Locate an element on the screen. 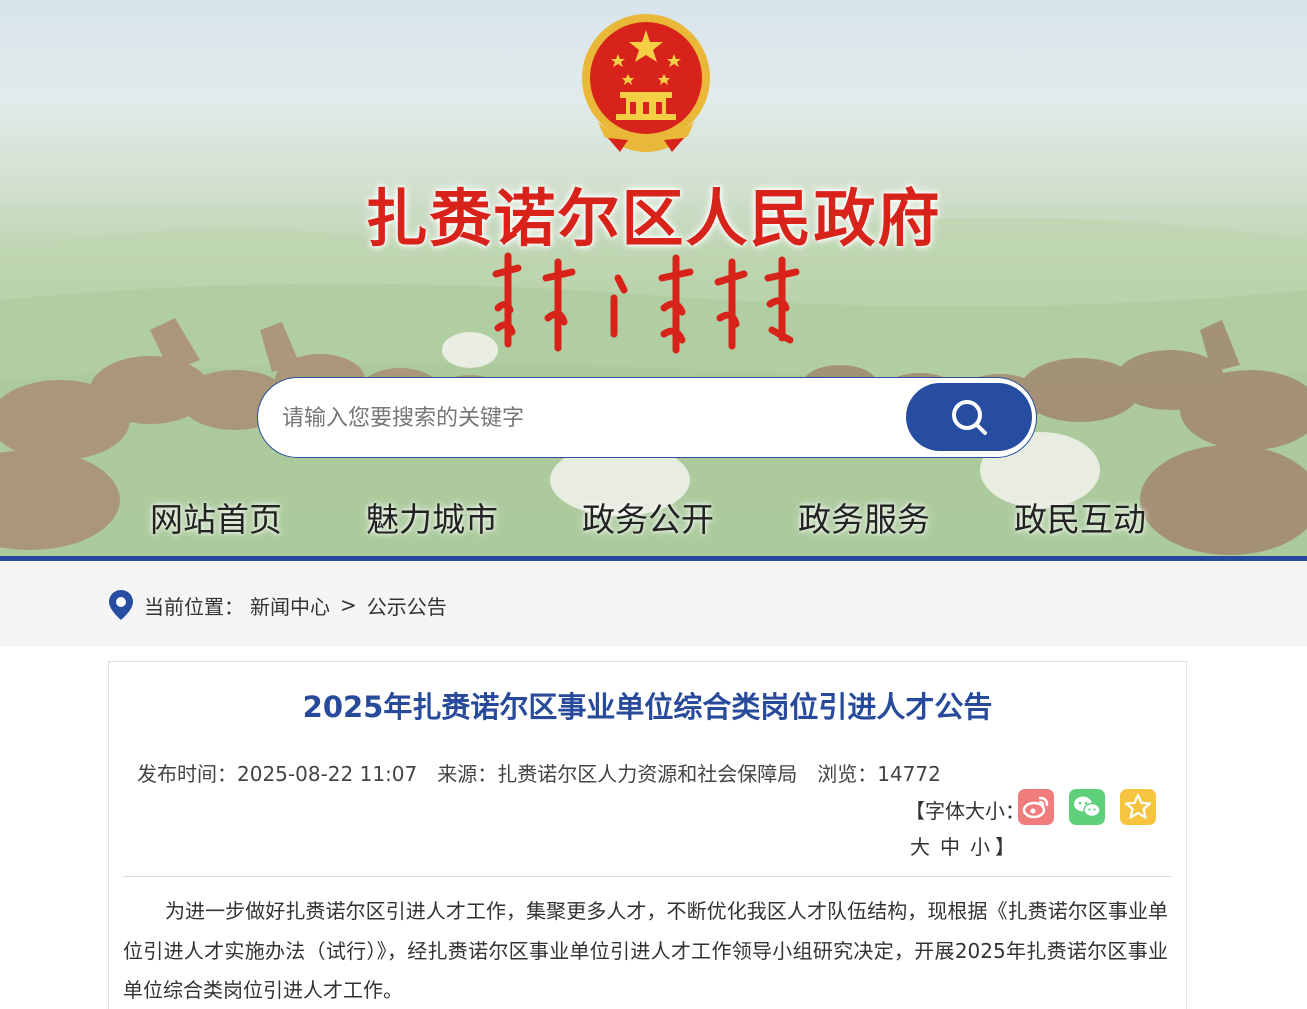 This screenshot has height=1009, width=1307. share-weibo-button is located at coordinates (1036, 807).